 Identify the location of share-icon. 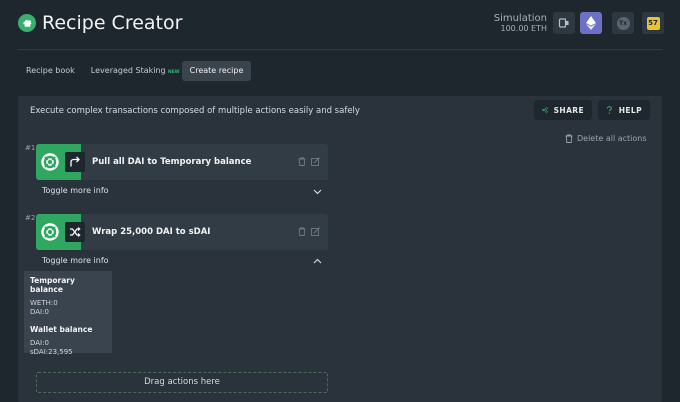
(545, 110).